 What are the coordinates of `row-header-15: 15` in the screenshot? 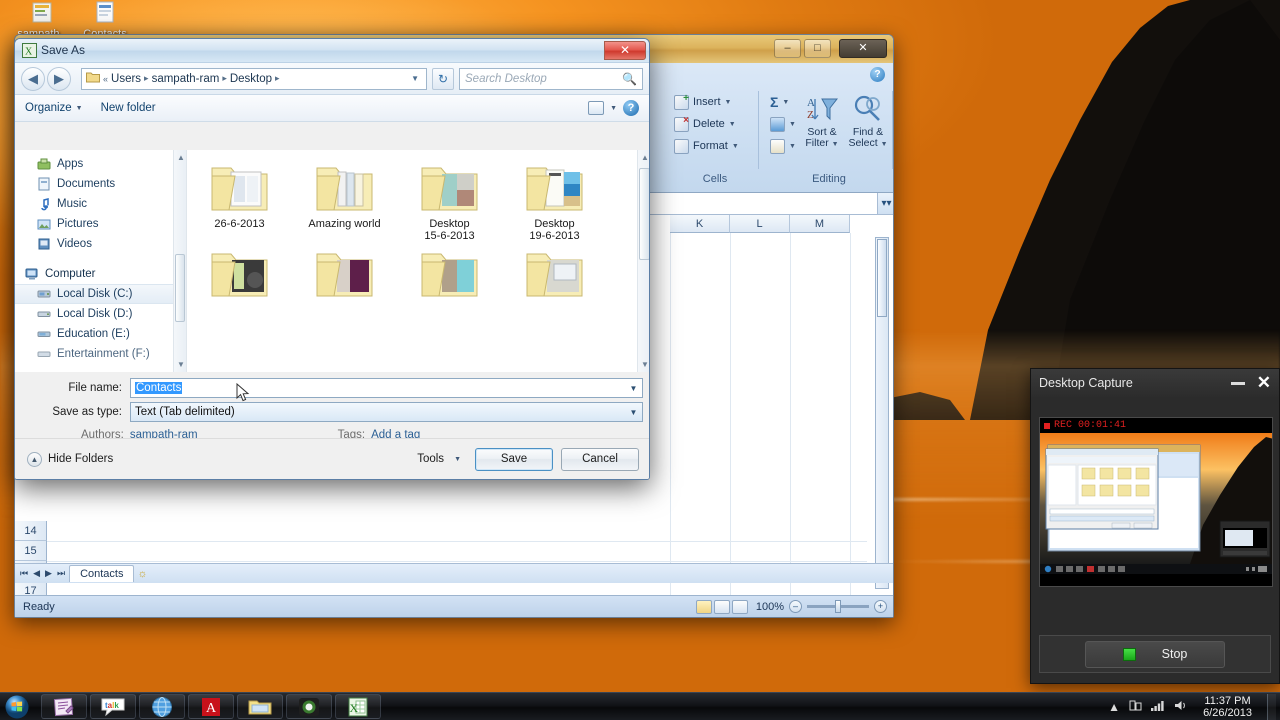 It's located at (31, 551).